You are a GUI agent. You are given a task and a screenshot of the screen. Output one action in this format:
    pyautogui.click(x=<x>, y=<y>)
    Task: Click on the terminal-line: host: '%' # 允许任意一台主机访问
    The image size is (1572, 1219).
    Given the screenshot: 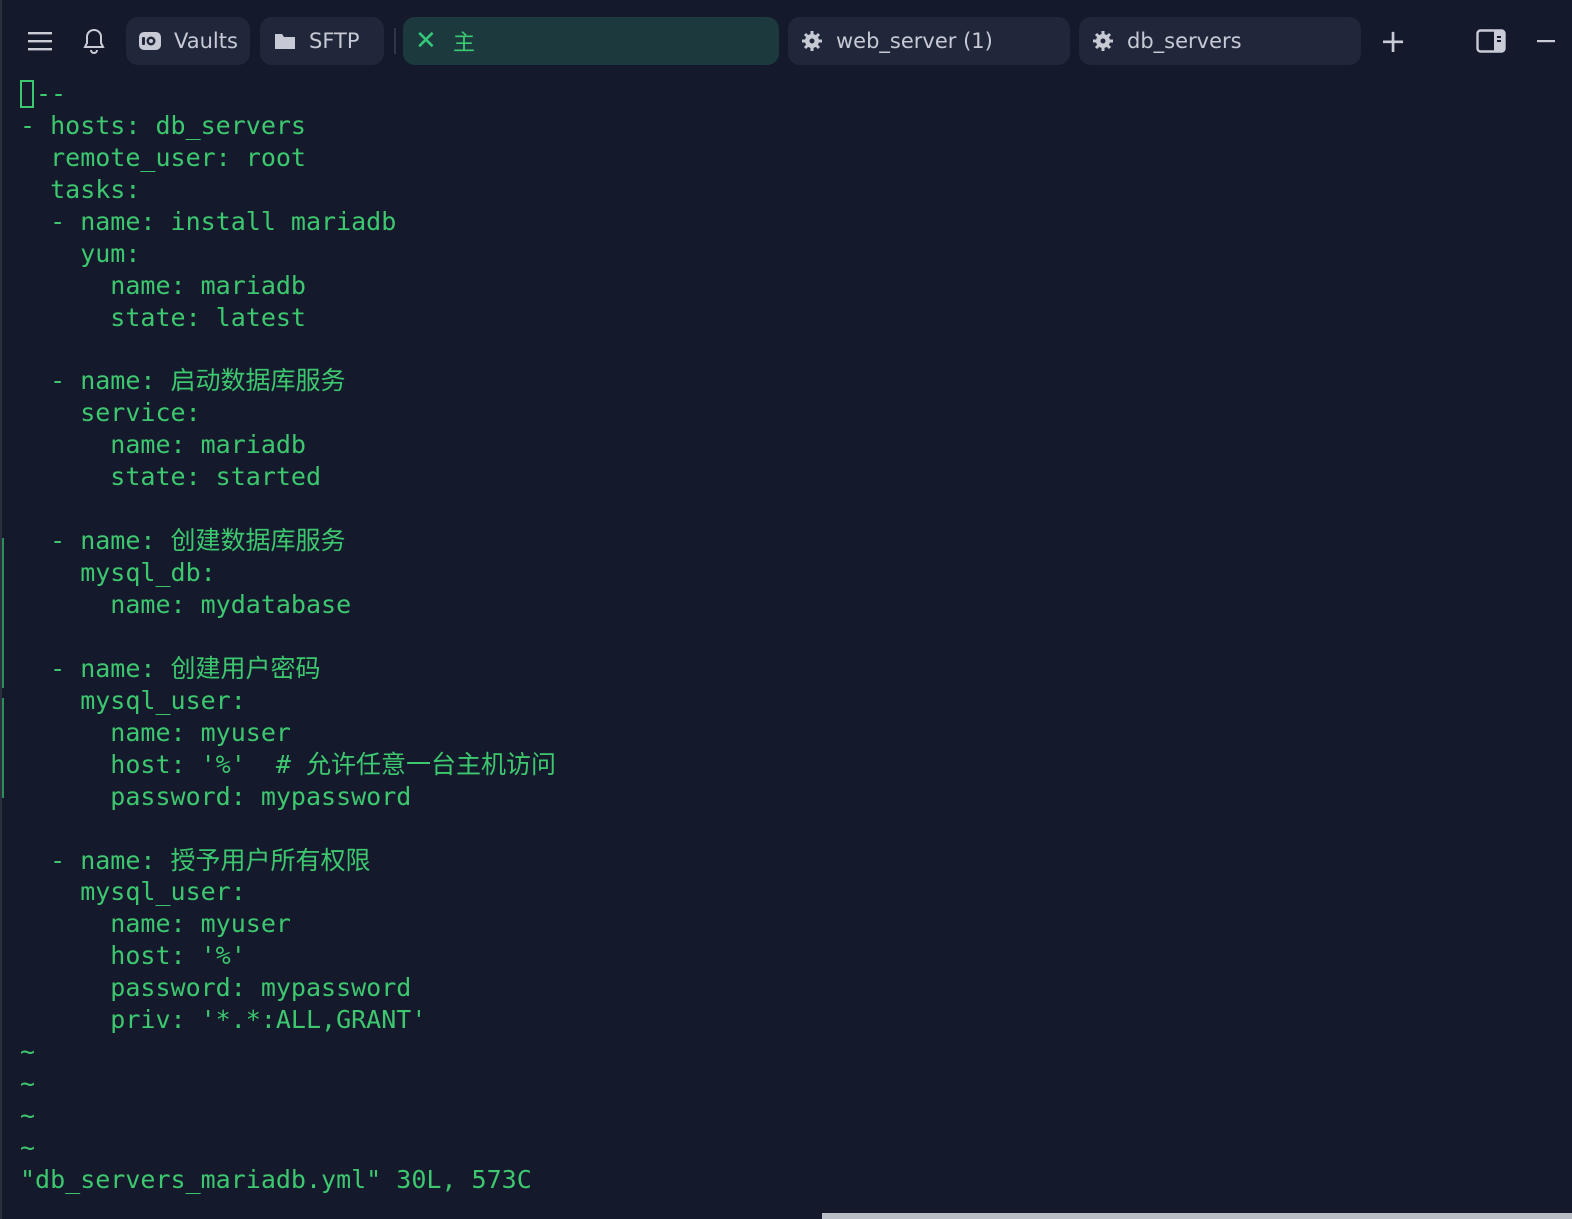 What is the action you would take?
    pyautogui.click(x=288, y=764)
    